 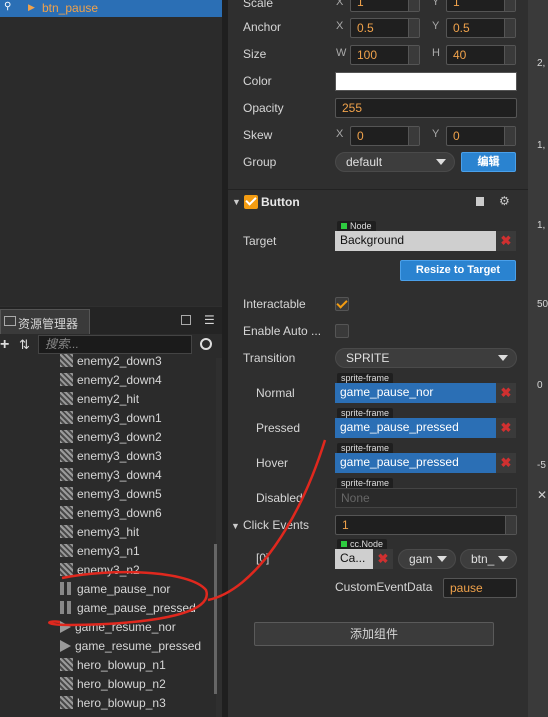 What do you see at coordinates (128, 598) in the screenshot?
I see `annotation-circle` at bounding box center [128, 598].